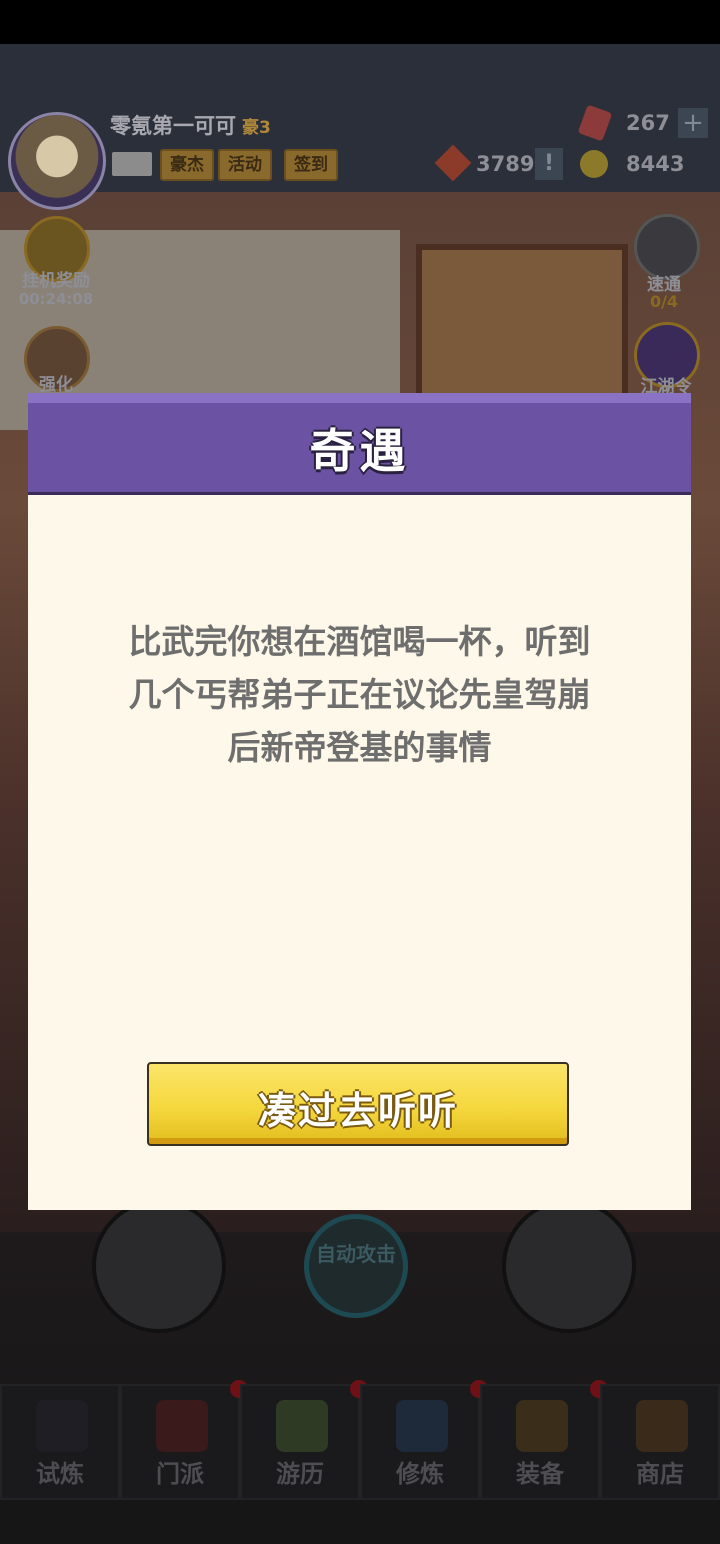  I want to click on listen-in-button: 凑过去听听, so click(358, 1104).